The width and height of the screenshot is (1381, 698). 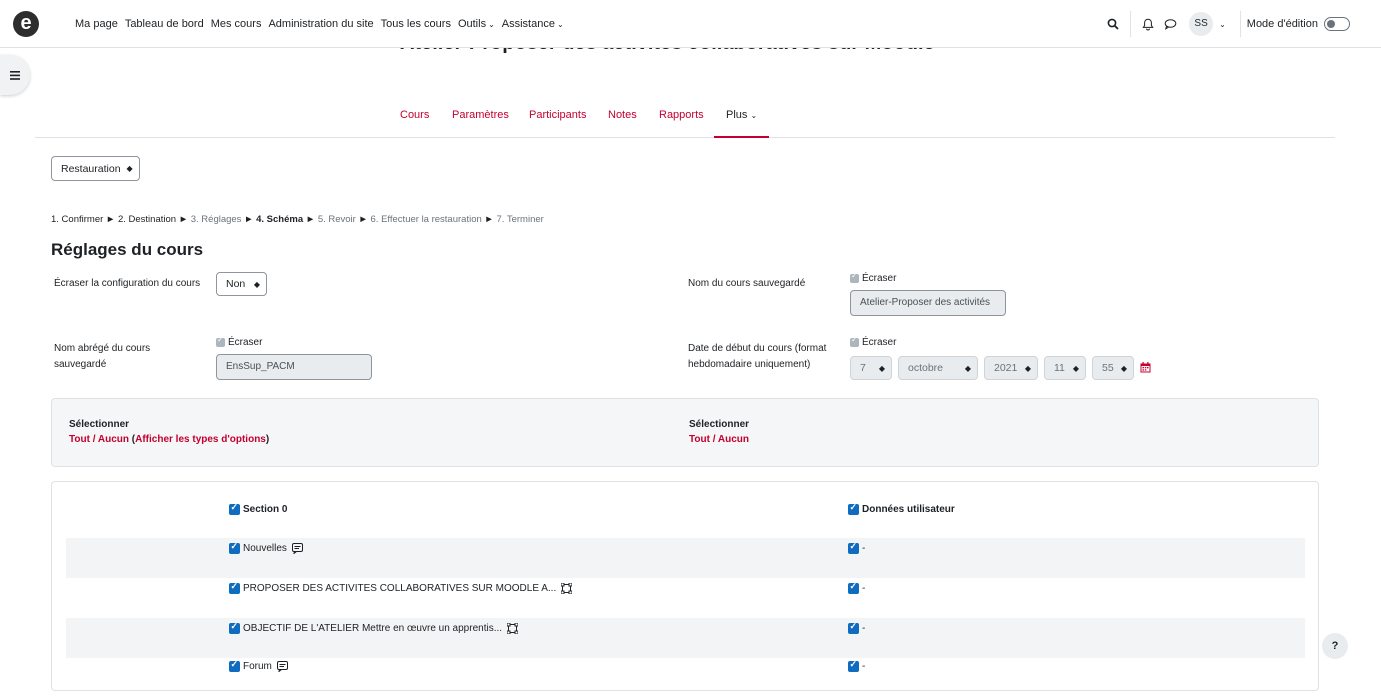 I want to click on navbar-divider, so click(x=1240, y=24).